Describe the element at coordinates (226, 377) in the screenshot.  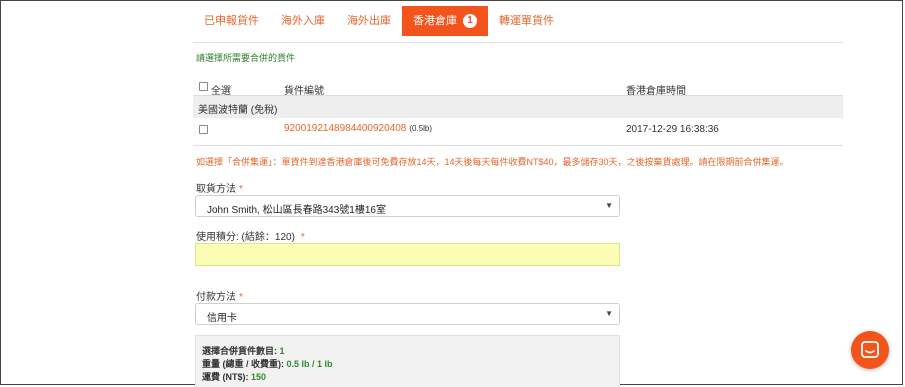
I see `summary-fee-label: 運費 (NT$):` at that location.